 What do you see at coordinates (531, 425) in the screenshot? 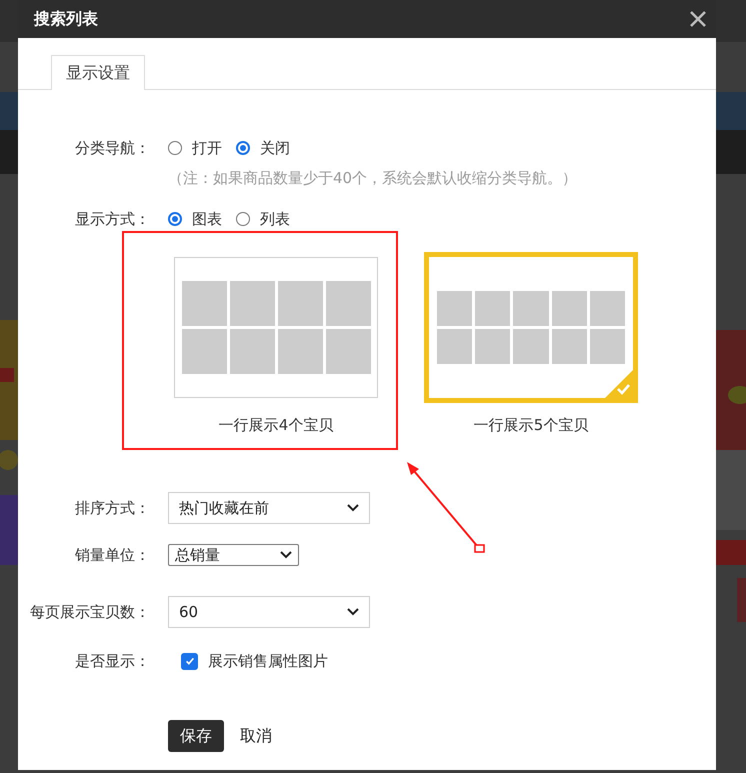
I see `layout-caption: 一行展示5个宝贝` at bounding box center [531, 425].